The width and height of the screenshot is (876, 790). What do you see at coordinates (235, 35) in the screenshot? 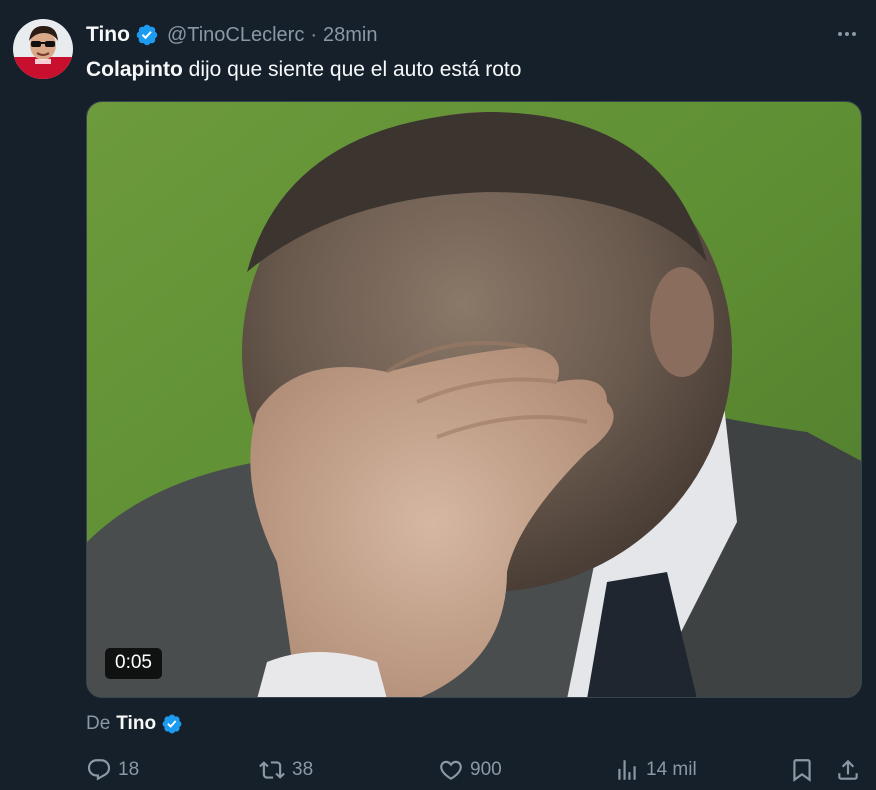
I see `author-handle: @TinoCLeclerc` at bounding box center [235, 35].